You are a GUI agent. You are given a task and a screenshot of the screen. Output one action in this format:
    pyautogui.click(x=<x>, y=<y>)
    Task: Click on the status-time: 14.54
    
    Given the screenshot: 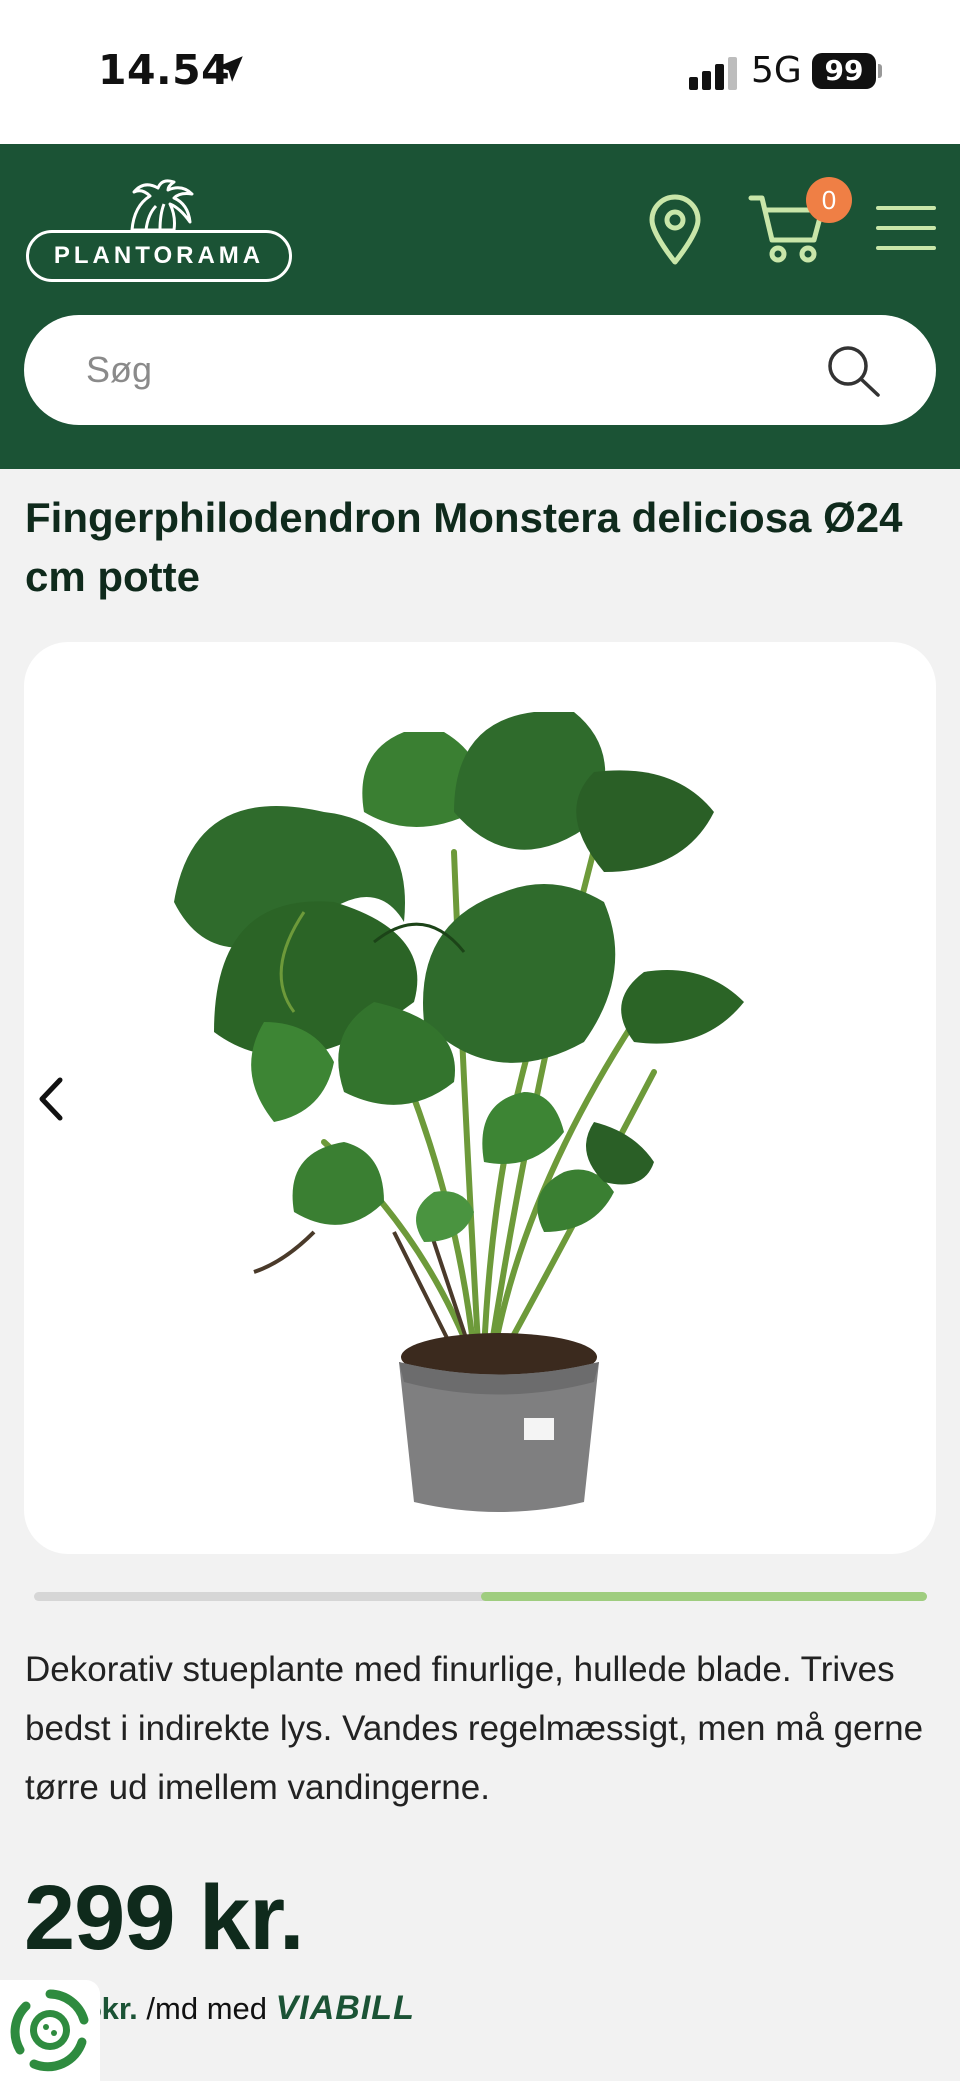 What is the action you would take?
    pyautogui.click(x=164, y=70)
    